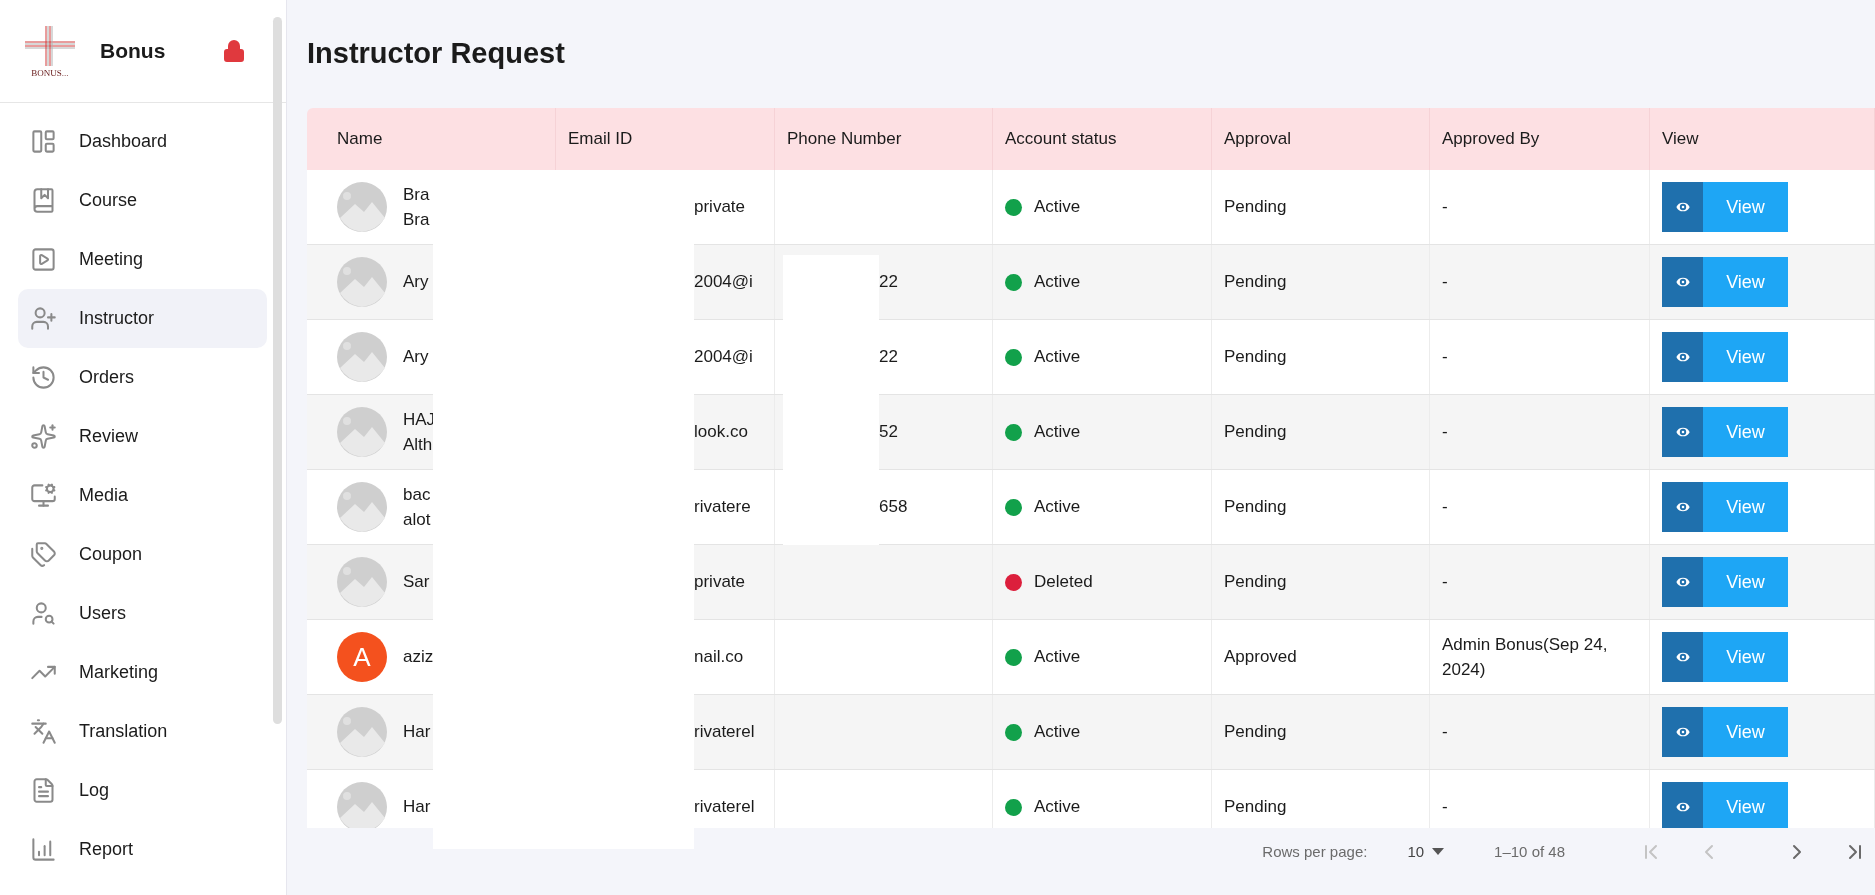  Describe the element at coordinates (142, 318) in the screenshot. I see `sidebar-item: Instructor` at that location.